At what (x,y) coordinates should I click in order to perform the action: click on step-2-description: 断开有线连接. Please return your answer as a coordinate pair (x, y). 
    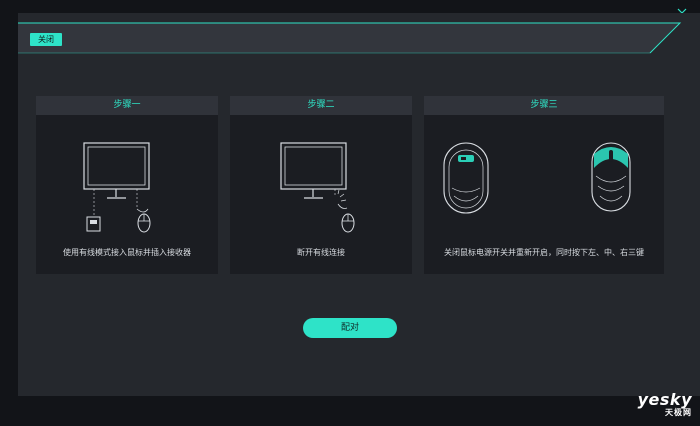
    Looking at the image, I should click on (321, 252).